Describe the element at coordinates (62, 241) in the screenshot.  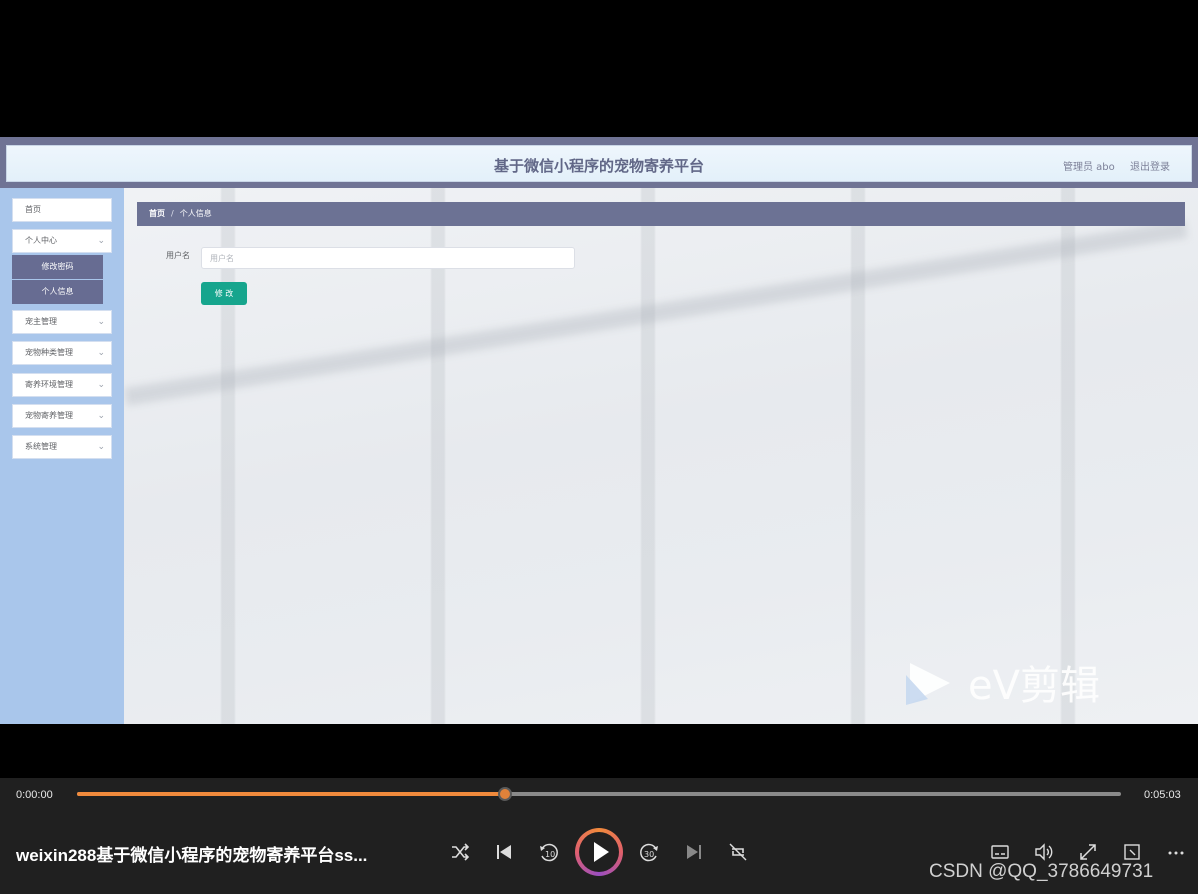
I see `sidebar-item-personal-center: 个人中心 ⌄` at that location.